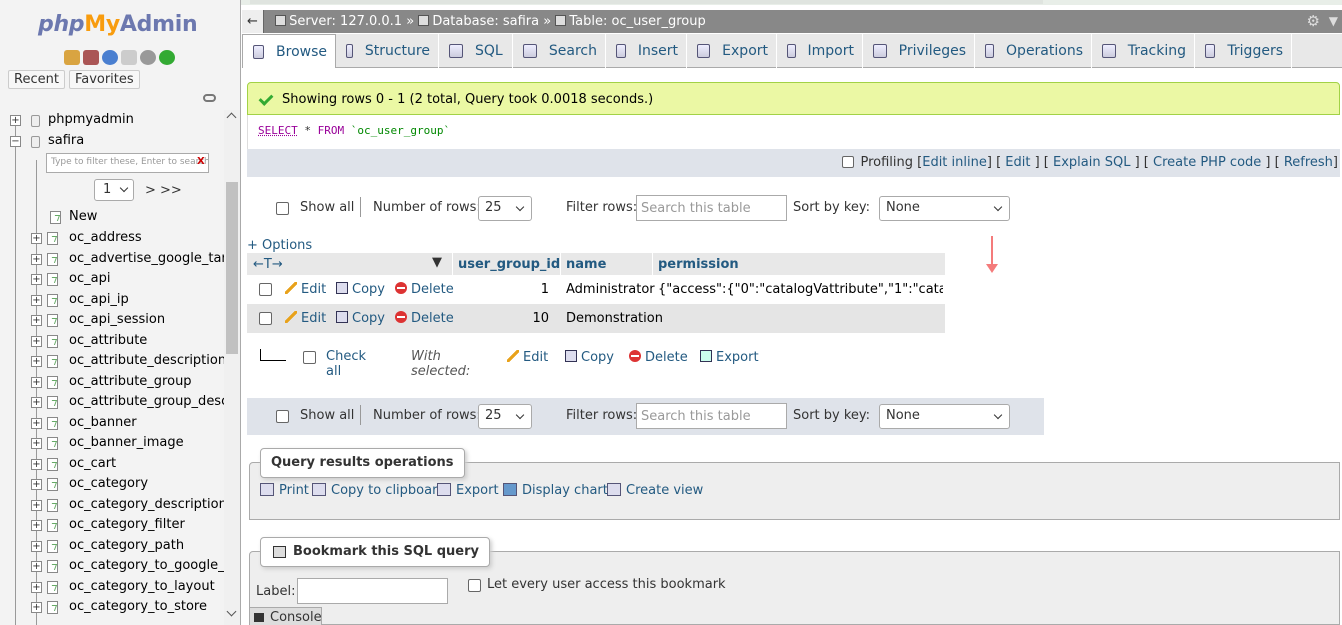 This screenshot has width=1342, height=625. What do you see at coordinates (1033, 51) in the screenshot?
I see `tab-operations: Operations` at bounding box center [1033, 51].